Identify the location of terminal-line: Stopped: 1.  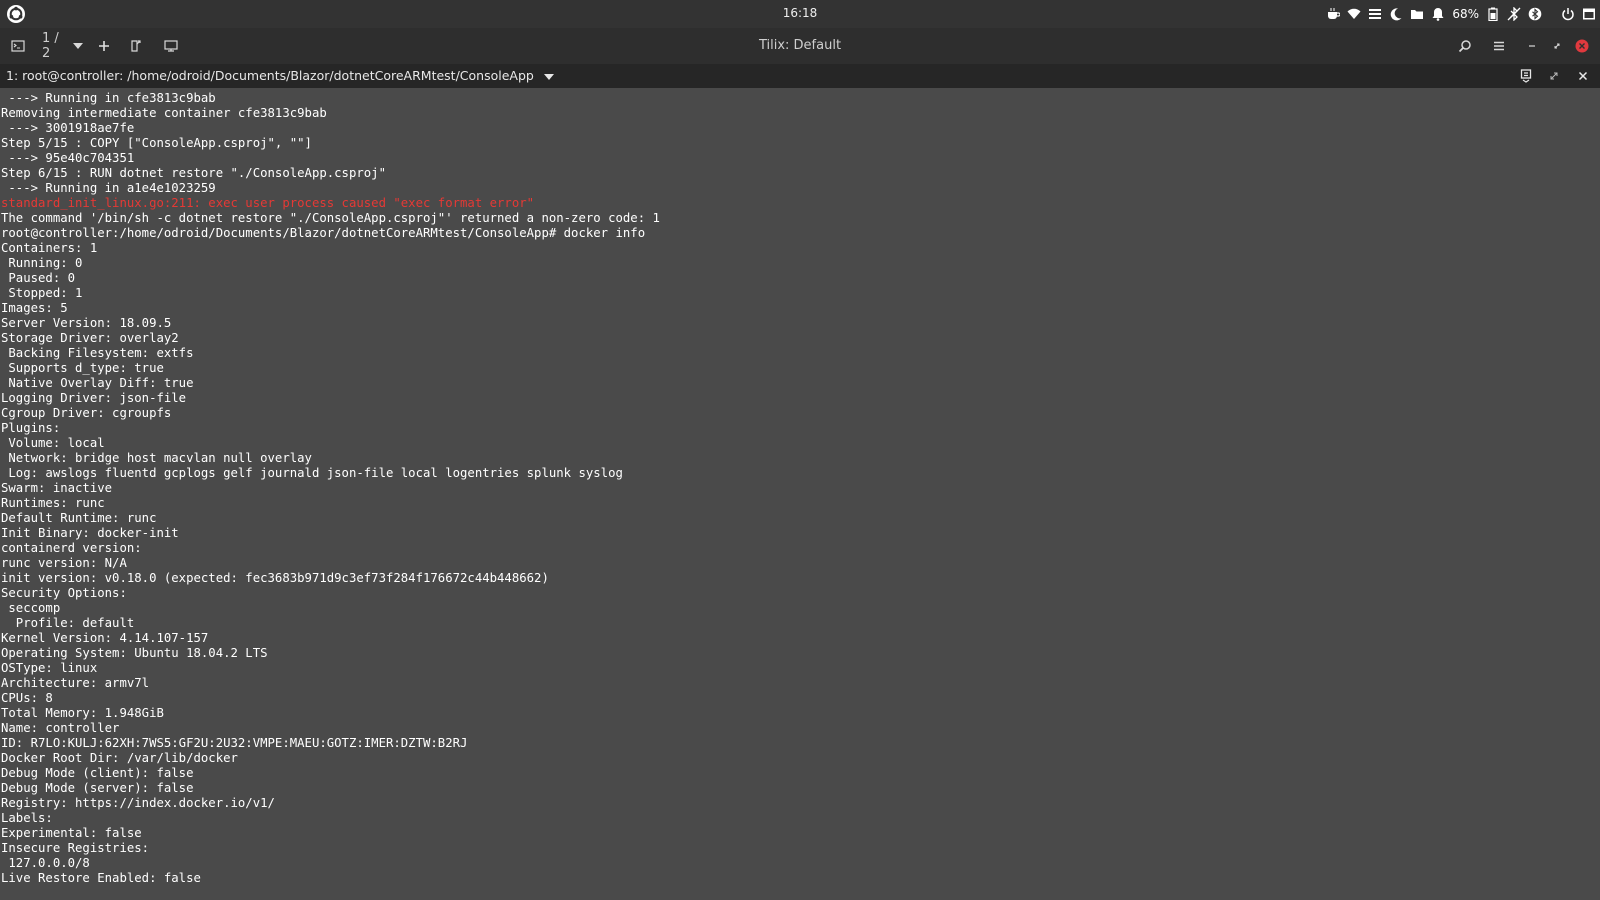
(42, 293).